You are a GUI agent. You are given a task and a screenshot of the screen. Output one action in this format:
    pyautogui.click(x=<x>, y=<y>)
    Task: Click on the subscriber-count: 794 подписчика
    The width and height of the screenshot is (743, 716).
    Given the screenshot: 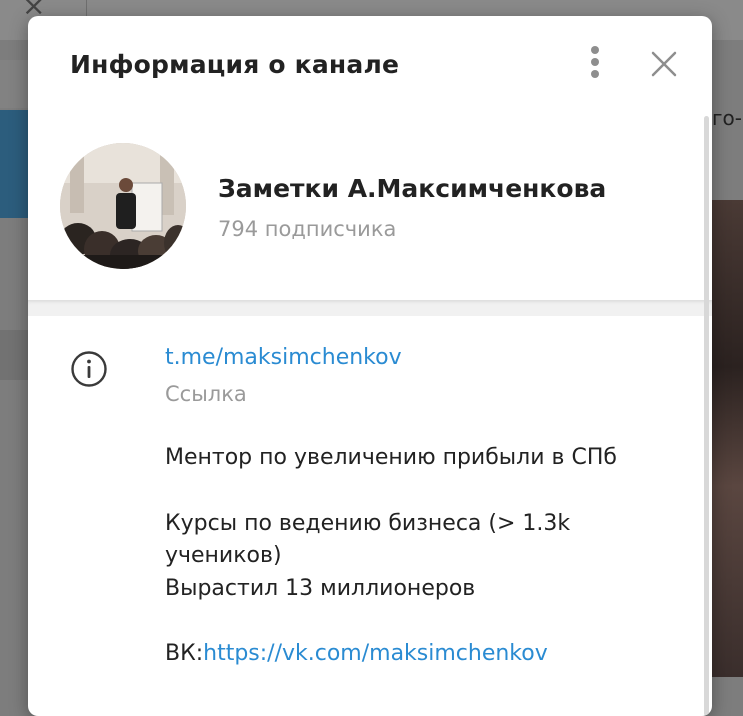 What is the action you would take?
    pyautogui.click(x=307, y=229)
    